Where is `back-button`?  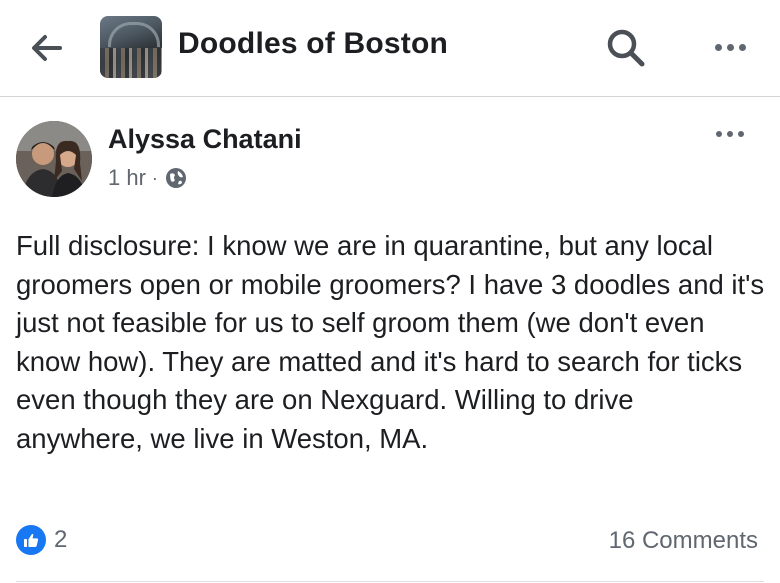 back-button is located at coordinates (46, 48).